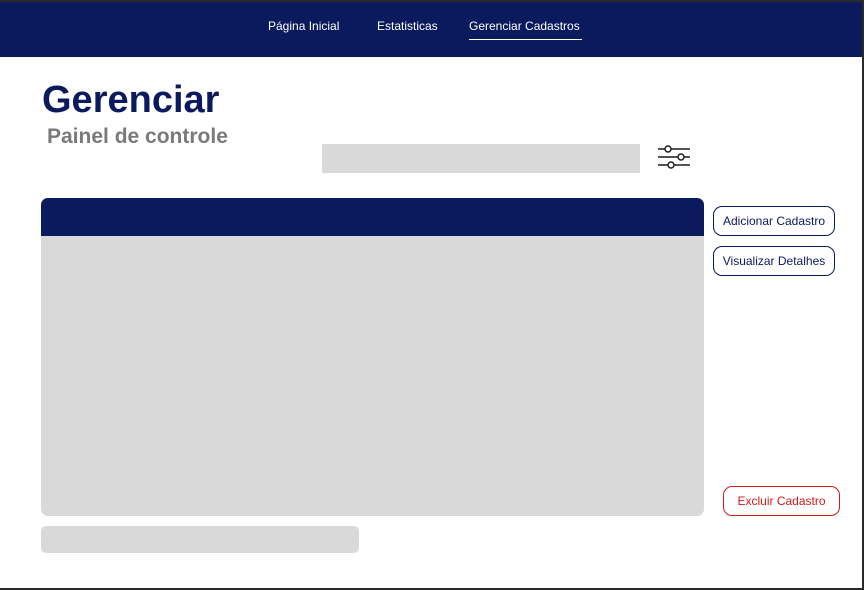 The height and width of the screenshot is (590, 864). Describe the element at coordinates (481, 158) in the screenshot. I see `search-input` at that location.